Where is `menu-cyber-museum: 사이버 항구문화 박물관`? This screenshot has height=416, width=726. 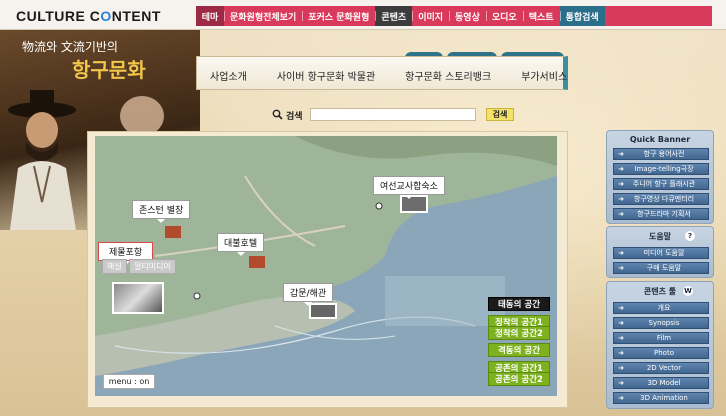
menu-cyber-museum: 사이버 항구문화 박물관 is located at coordinates (326, 75).